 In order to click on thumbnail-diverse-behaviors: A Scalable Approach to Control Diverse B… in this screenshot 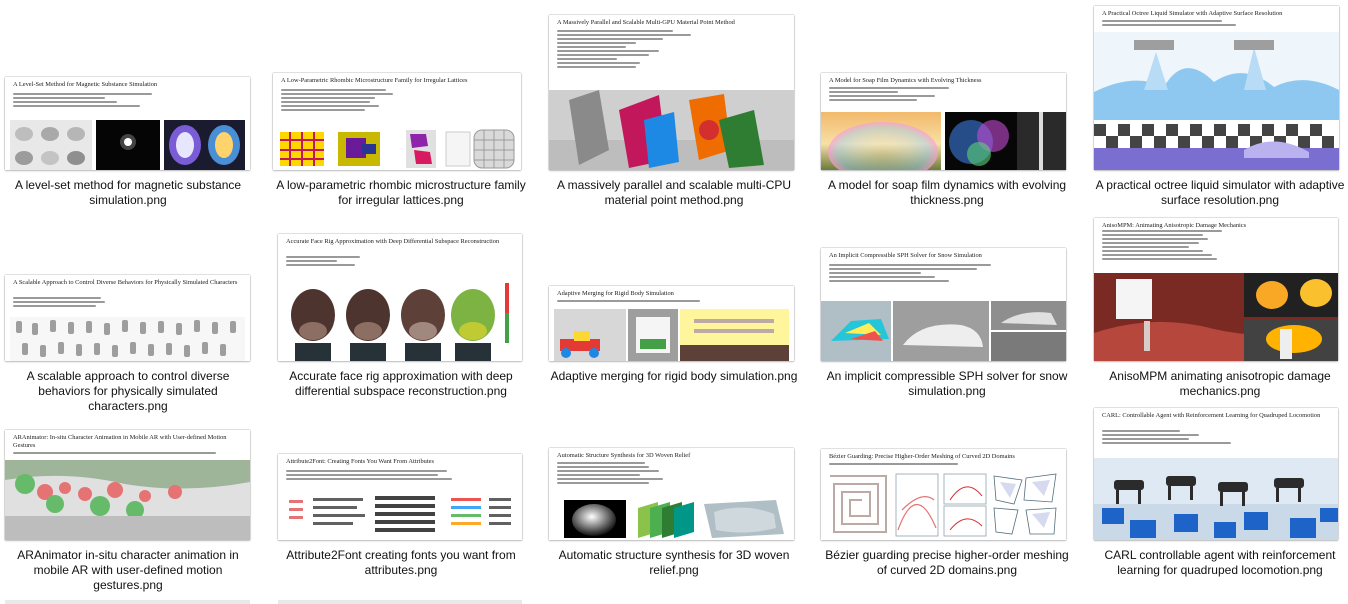, I will do `click(127, 318)`.